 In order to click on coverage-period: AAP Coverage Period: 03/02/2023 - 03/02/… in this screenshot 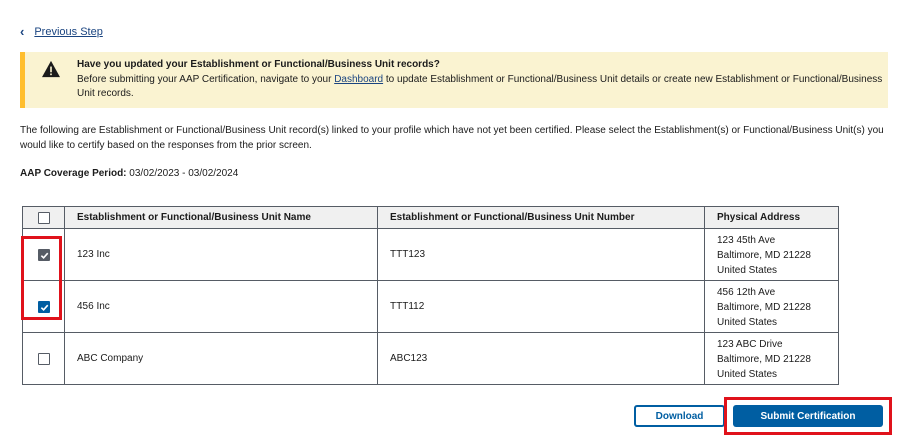, I will do `click(129, 173)`.